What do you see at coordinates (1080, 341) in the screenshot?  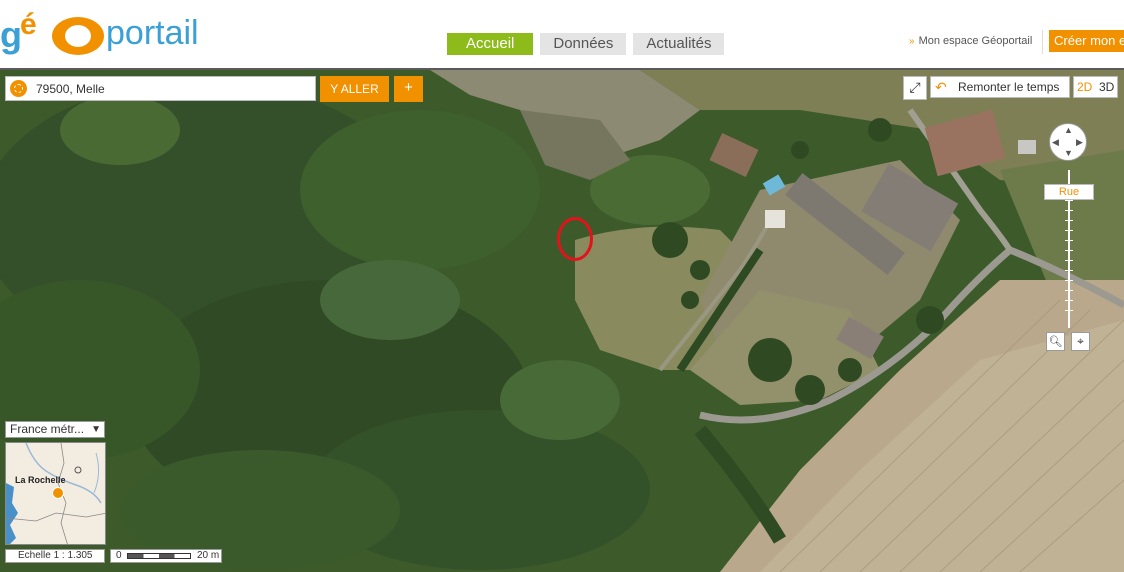 I see `center-map-icon: ⌖` at bounding box center [1080, 341].